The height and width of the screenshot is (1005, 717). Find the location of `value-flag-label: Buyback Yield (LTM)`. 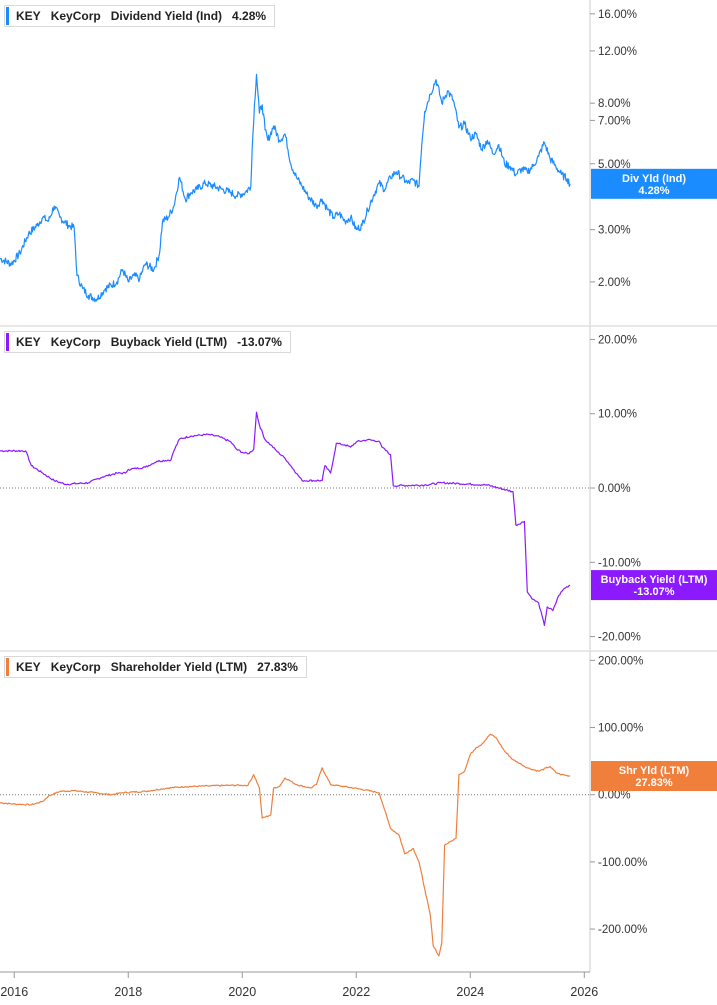

value-flag-label: Buyback Yield (LTM) is located at coordinates (654, 580).